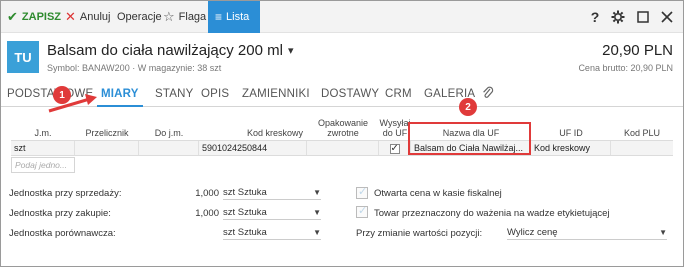 The height and width of the screenshot is (267, 684). Describe the element at coordinates (469, 138) in the screenshot. I see `highlight-uf-name-column` at that location.